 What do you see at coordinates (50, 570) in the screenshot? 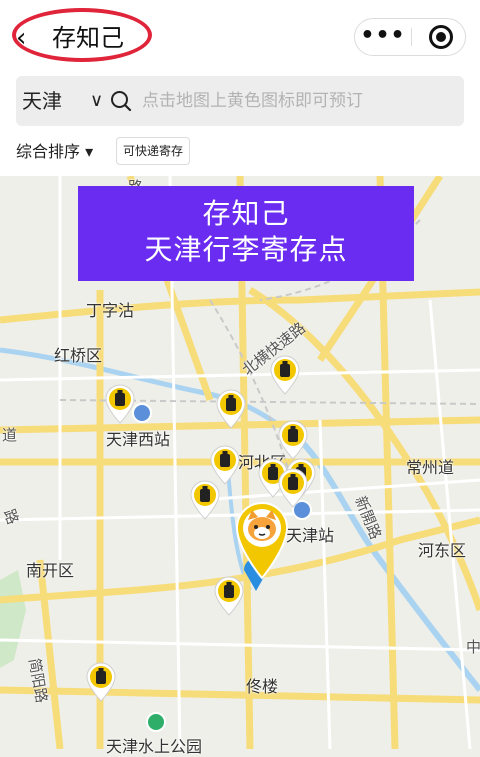
I see `map-label-nankai: 南开区` at bounding box center [50, 570].